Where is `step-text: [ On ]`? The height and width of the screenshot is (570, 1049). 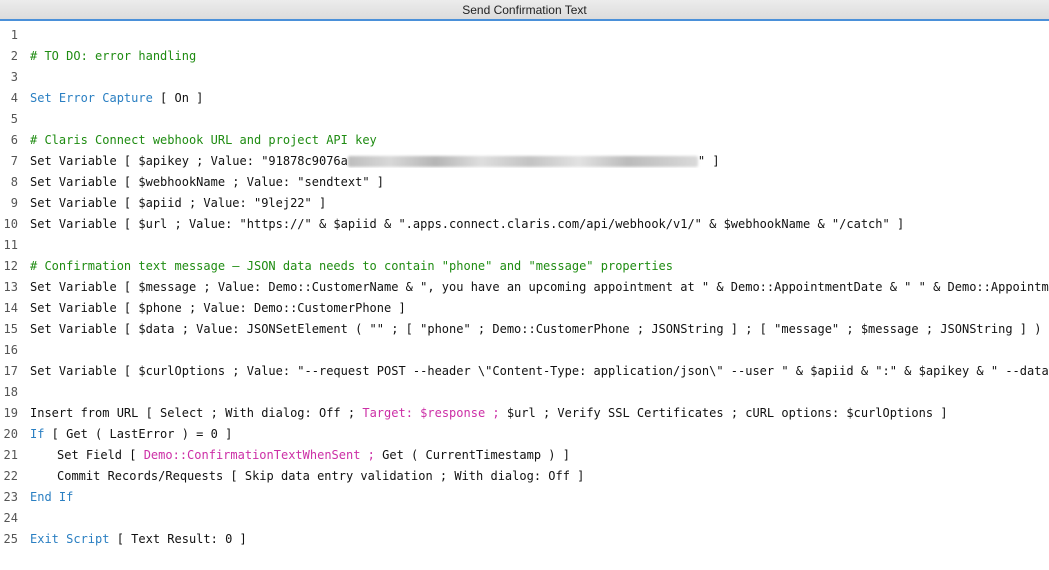 step-text: [ On ] is located at coordinates (178, 97).